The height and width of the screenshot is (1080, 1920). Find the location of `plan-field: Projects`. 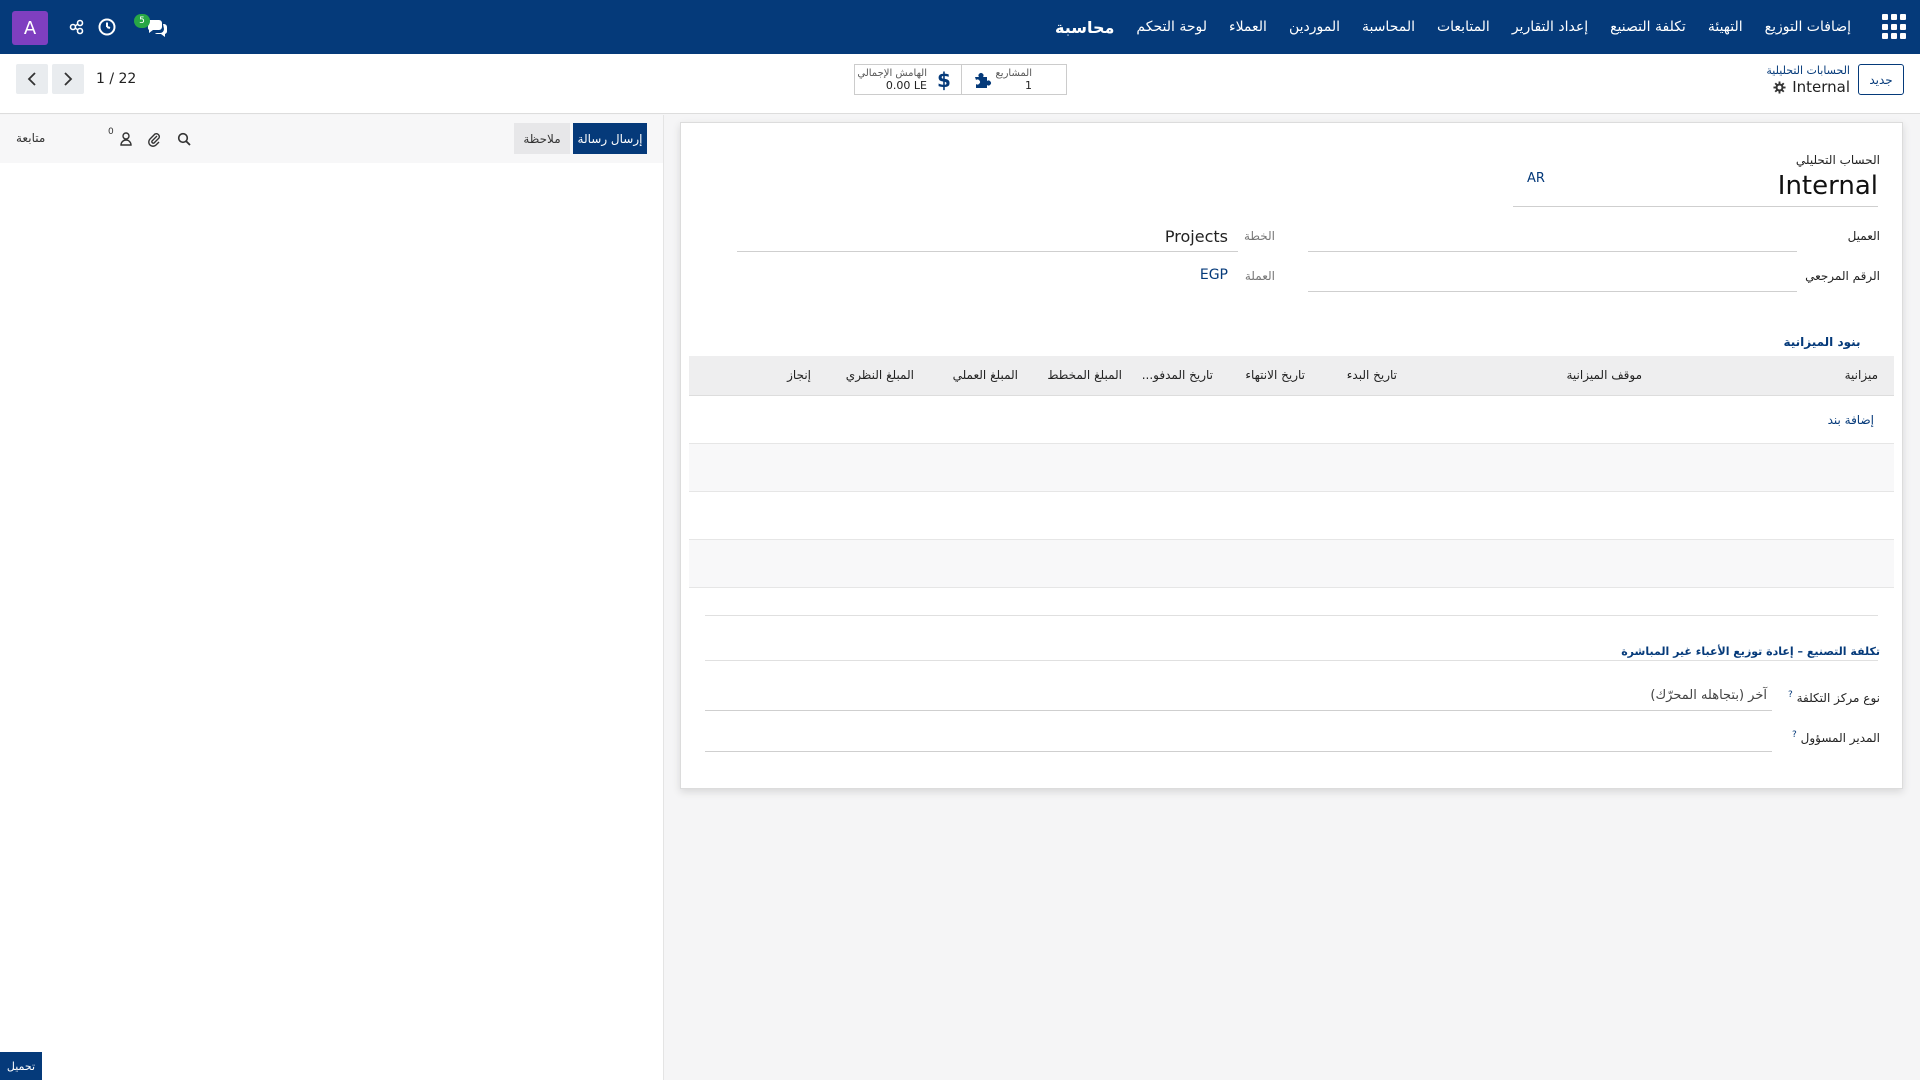

plan-field: Projects is located at coordinates (1196, 236).